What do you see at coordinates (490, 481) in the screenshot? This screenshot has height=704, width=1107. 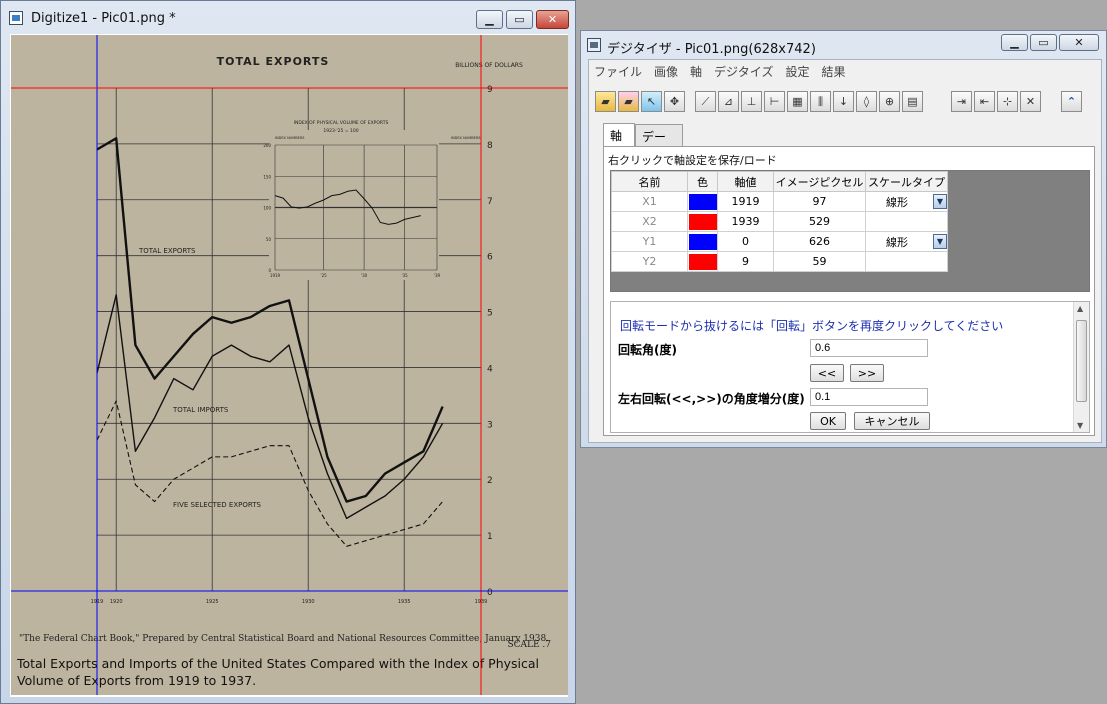 I see `y-tick-label: 2` at bounding box center [490, 481].